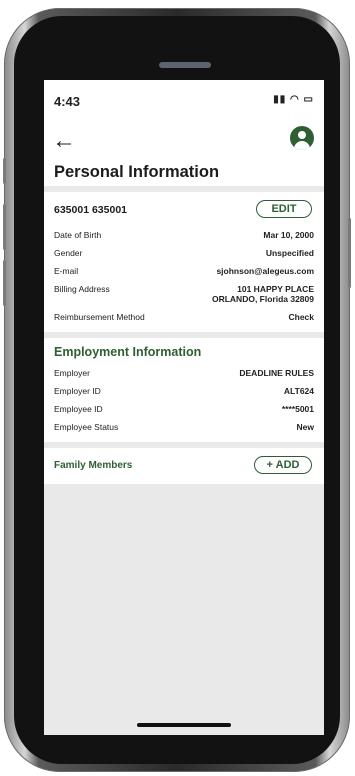 Image resolution: width=355 pixels, height=776 pixels. Describe the element at coordinates (184, 237) in the screenshot. I see `field-row-dob: Date of Birth Mar 10, 2000` at that location.